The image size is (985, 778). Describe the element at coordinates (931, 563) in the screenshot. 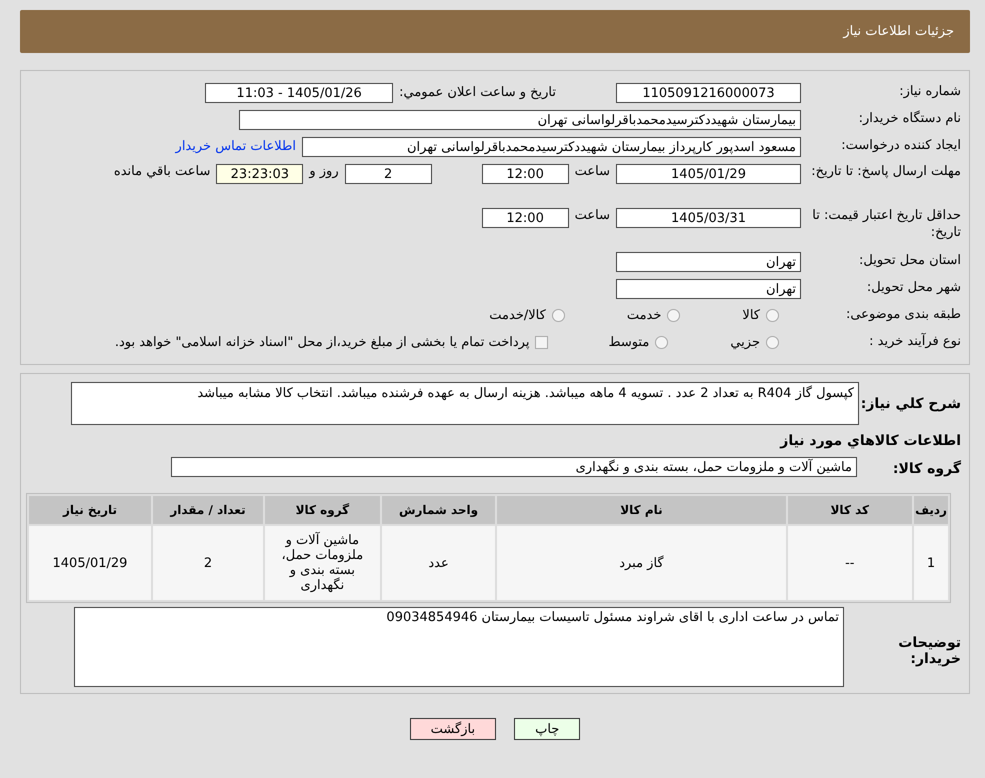

I see `table-cell: 1` at that location.